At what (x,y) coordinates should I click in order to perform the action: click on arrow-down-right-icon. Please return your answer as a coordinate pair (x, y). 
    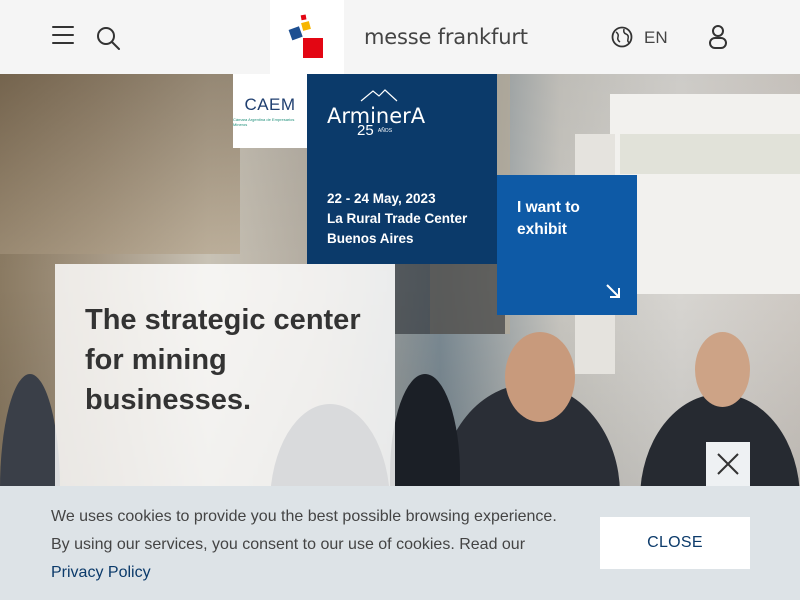
    Looking at the image, I should click on (613, 291).